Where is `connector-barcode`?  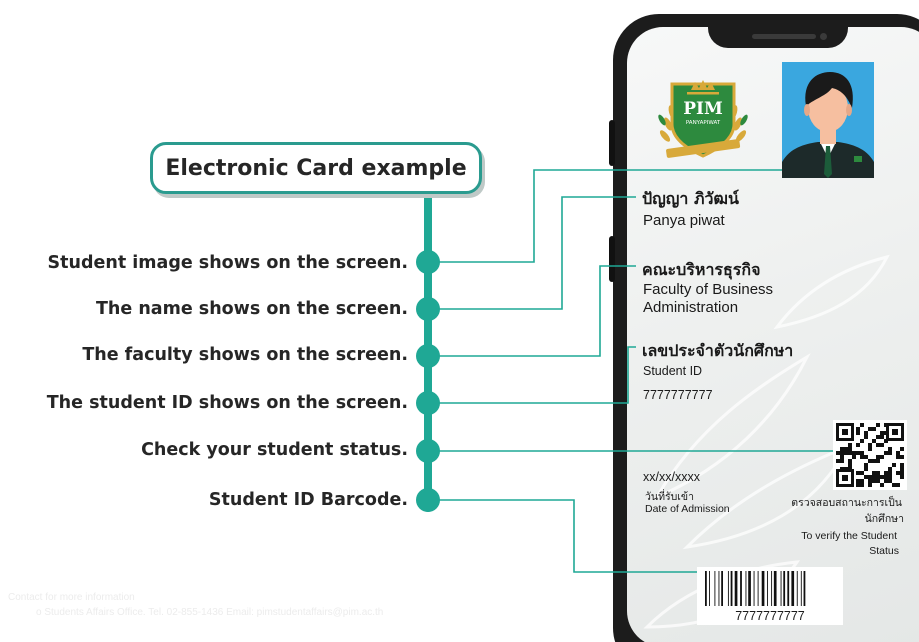
connector-barcode is located at coordinates (566, 536).